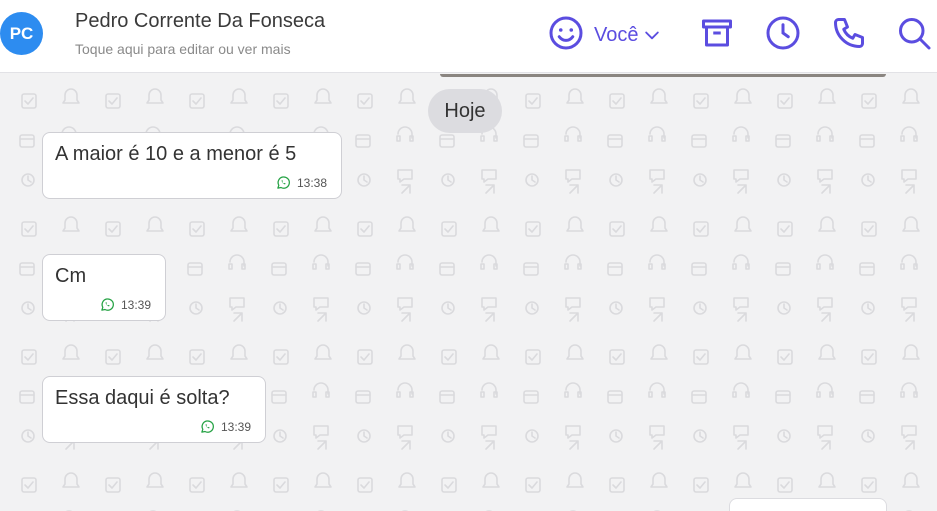 The width and height of the screenshot is (937, 511). Describe the element at coordinates (914, 33) in the screenshot. I see `search-icon` at that location.